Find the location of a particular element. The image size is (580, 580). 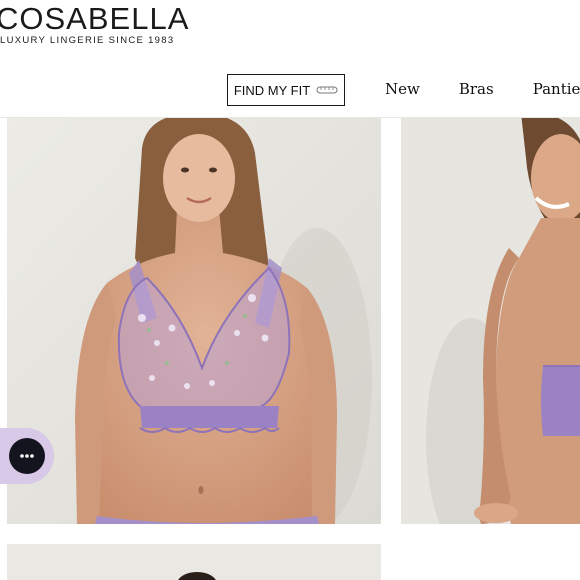

product-image-fourth is located at coordinates (490, 562).